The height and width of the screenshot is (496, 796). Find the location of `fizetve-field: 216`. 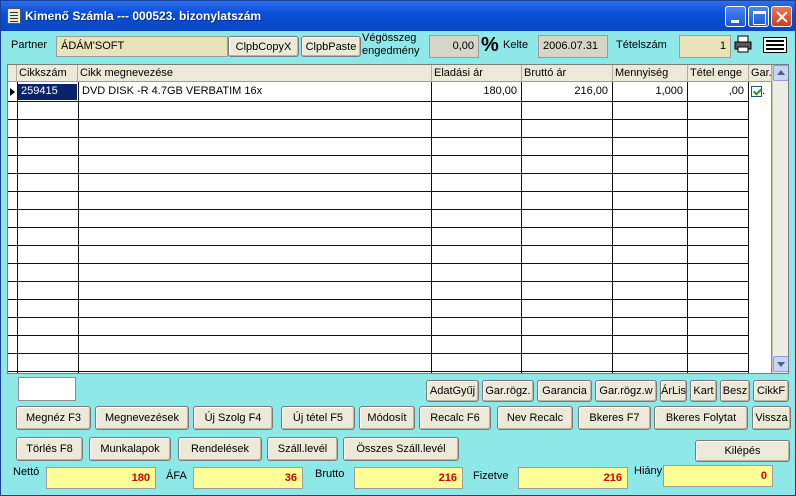

fizetve-field: 216 is located at coordinates (573, 478).